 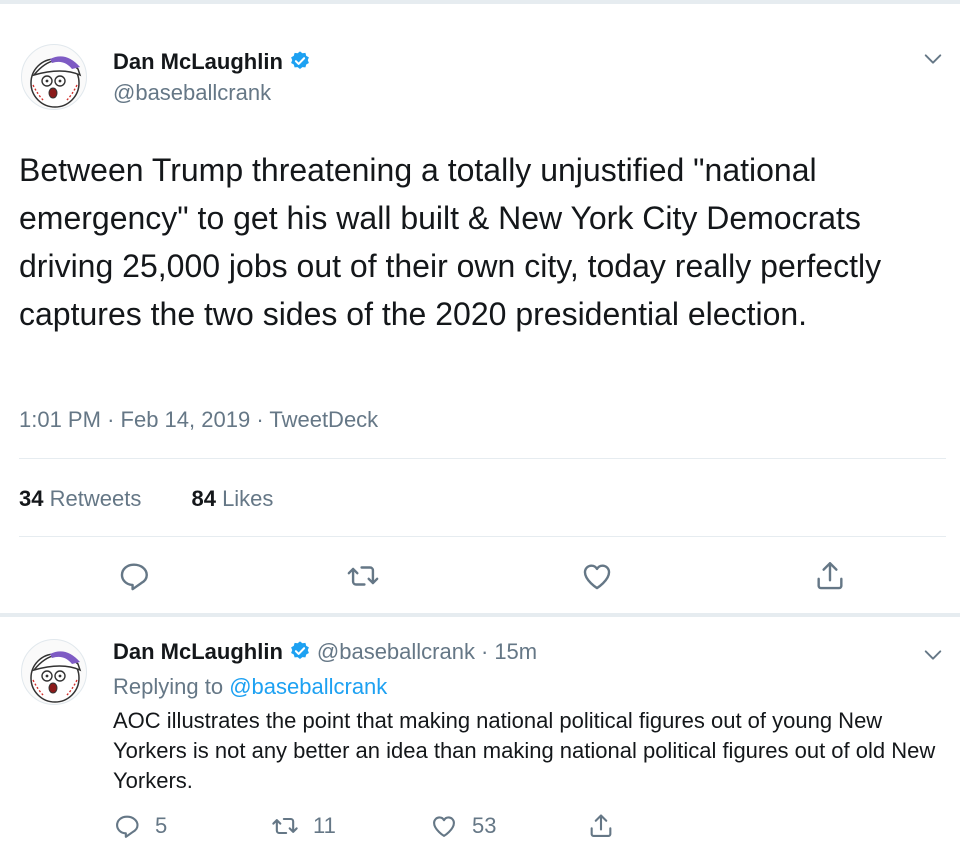 I want to click on reply-author-handle: @baseballcrank, so click(x=396, y=651).